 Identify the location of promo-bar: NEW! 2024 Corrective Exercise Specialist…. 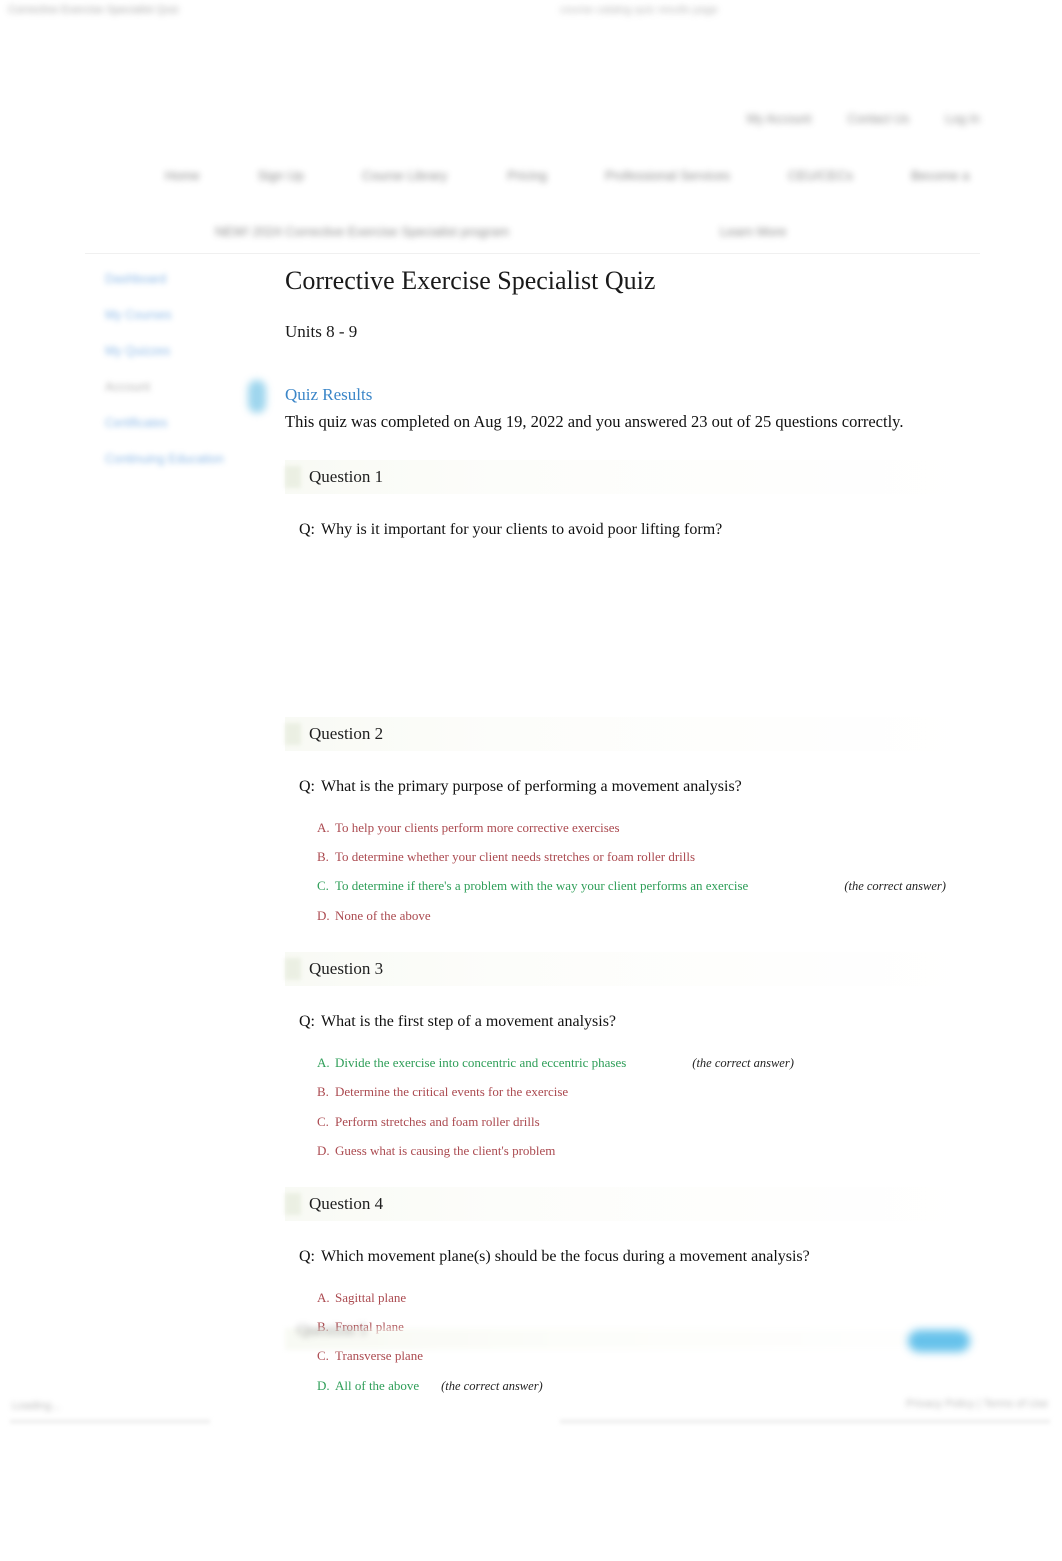
(535, 231).